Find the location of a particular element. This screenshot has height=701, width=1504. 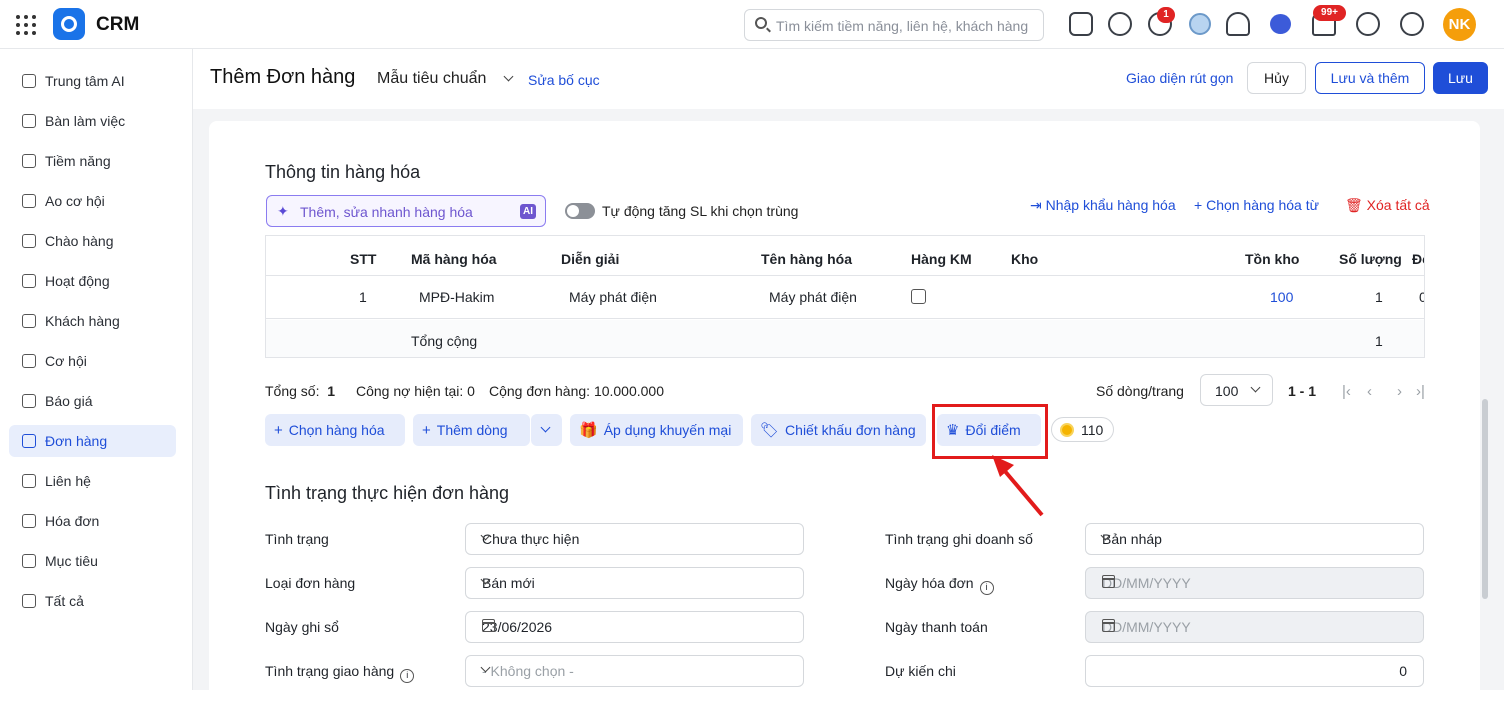

add-user-icon is located at coordinates (1238, 24).